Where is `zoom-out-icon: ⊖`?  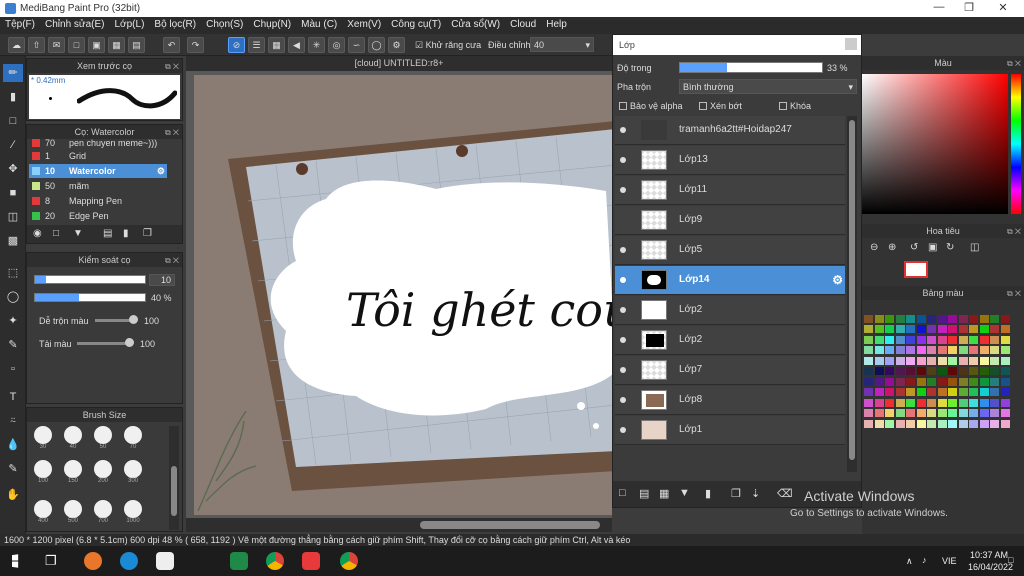 zoom-out-icon: ⊖ is located at coordinates (874, 247).